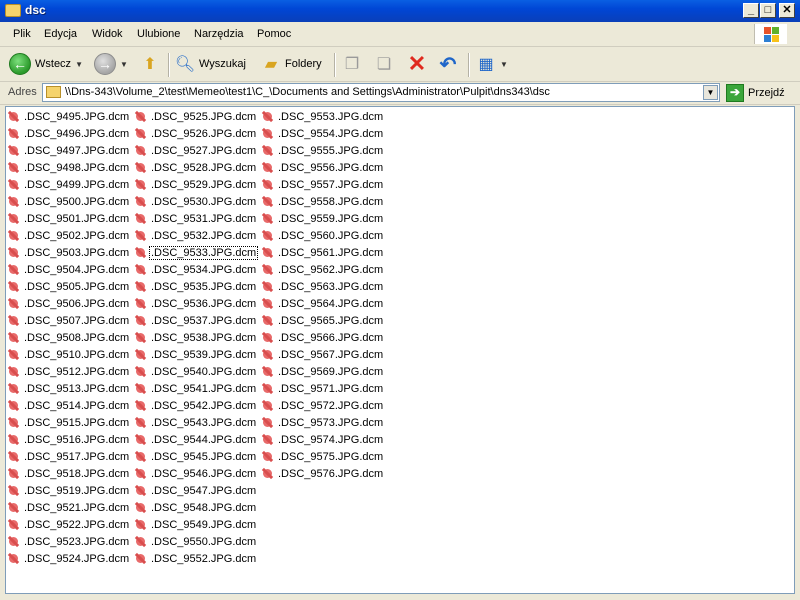 Image resolution: width=800 pixels, height=600 pixels. I want to click on folders-button: ▰ Foldery, so click(291, 64).